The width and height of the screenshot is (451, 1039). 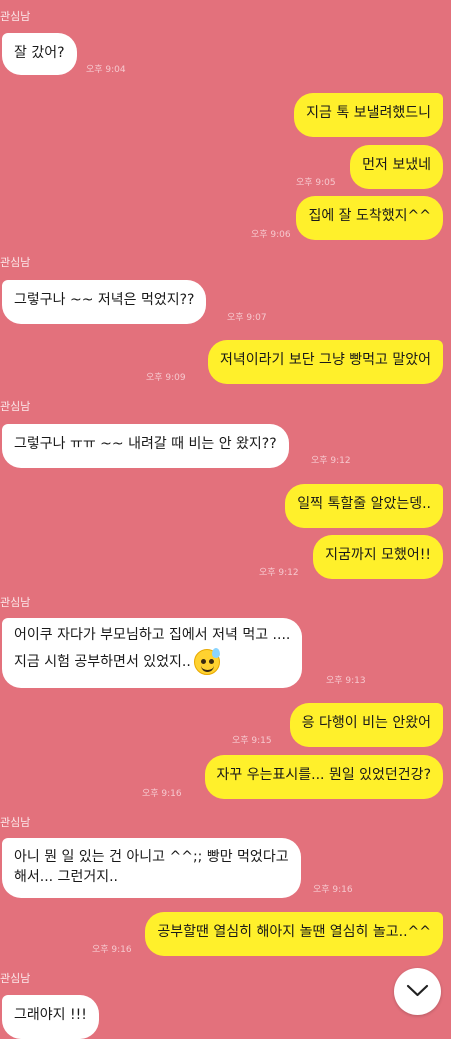 I want to click on sweat-smile-emoji-icon, so click(x=206, y=661).